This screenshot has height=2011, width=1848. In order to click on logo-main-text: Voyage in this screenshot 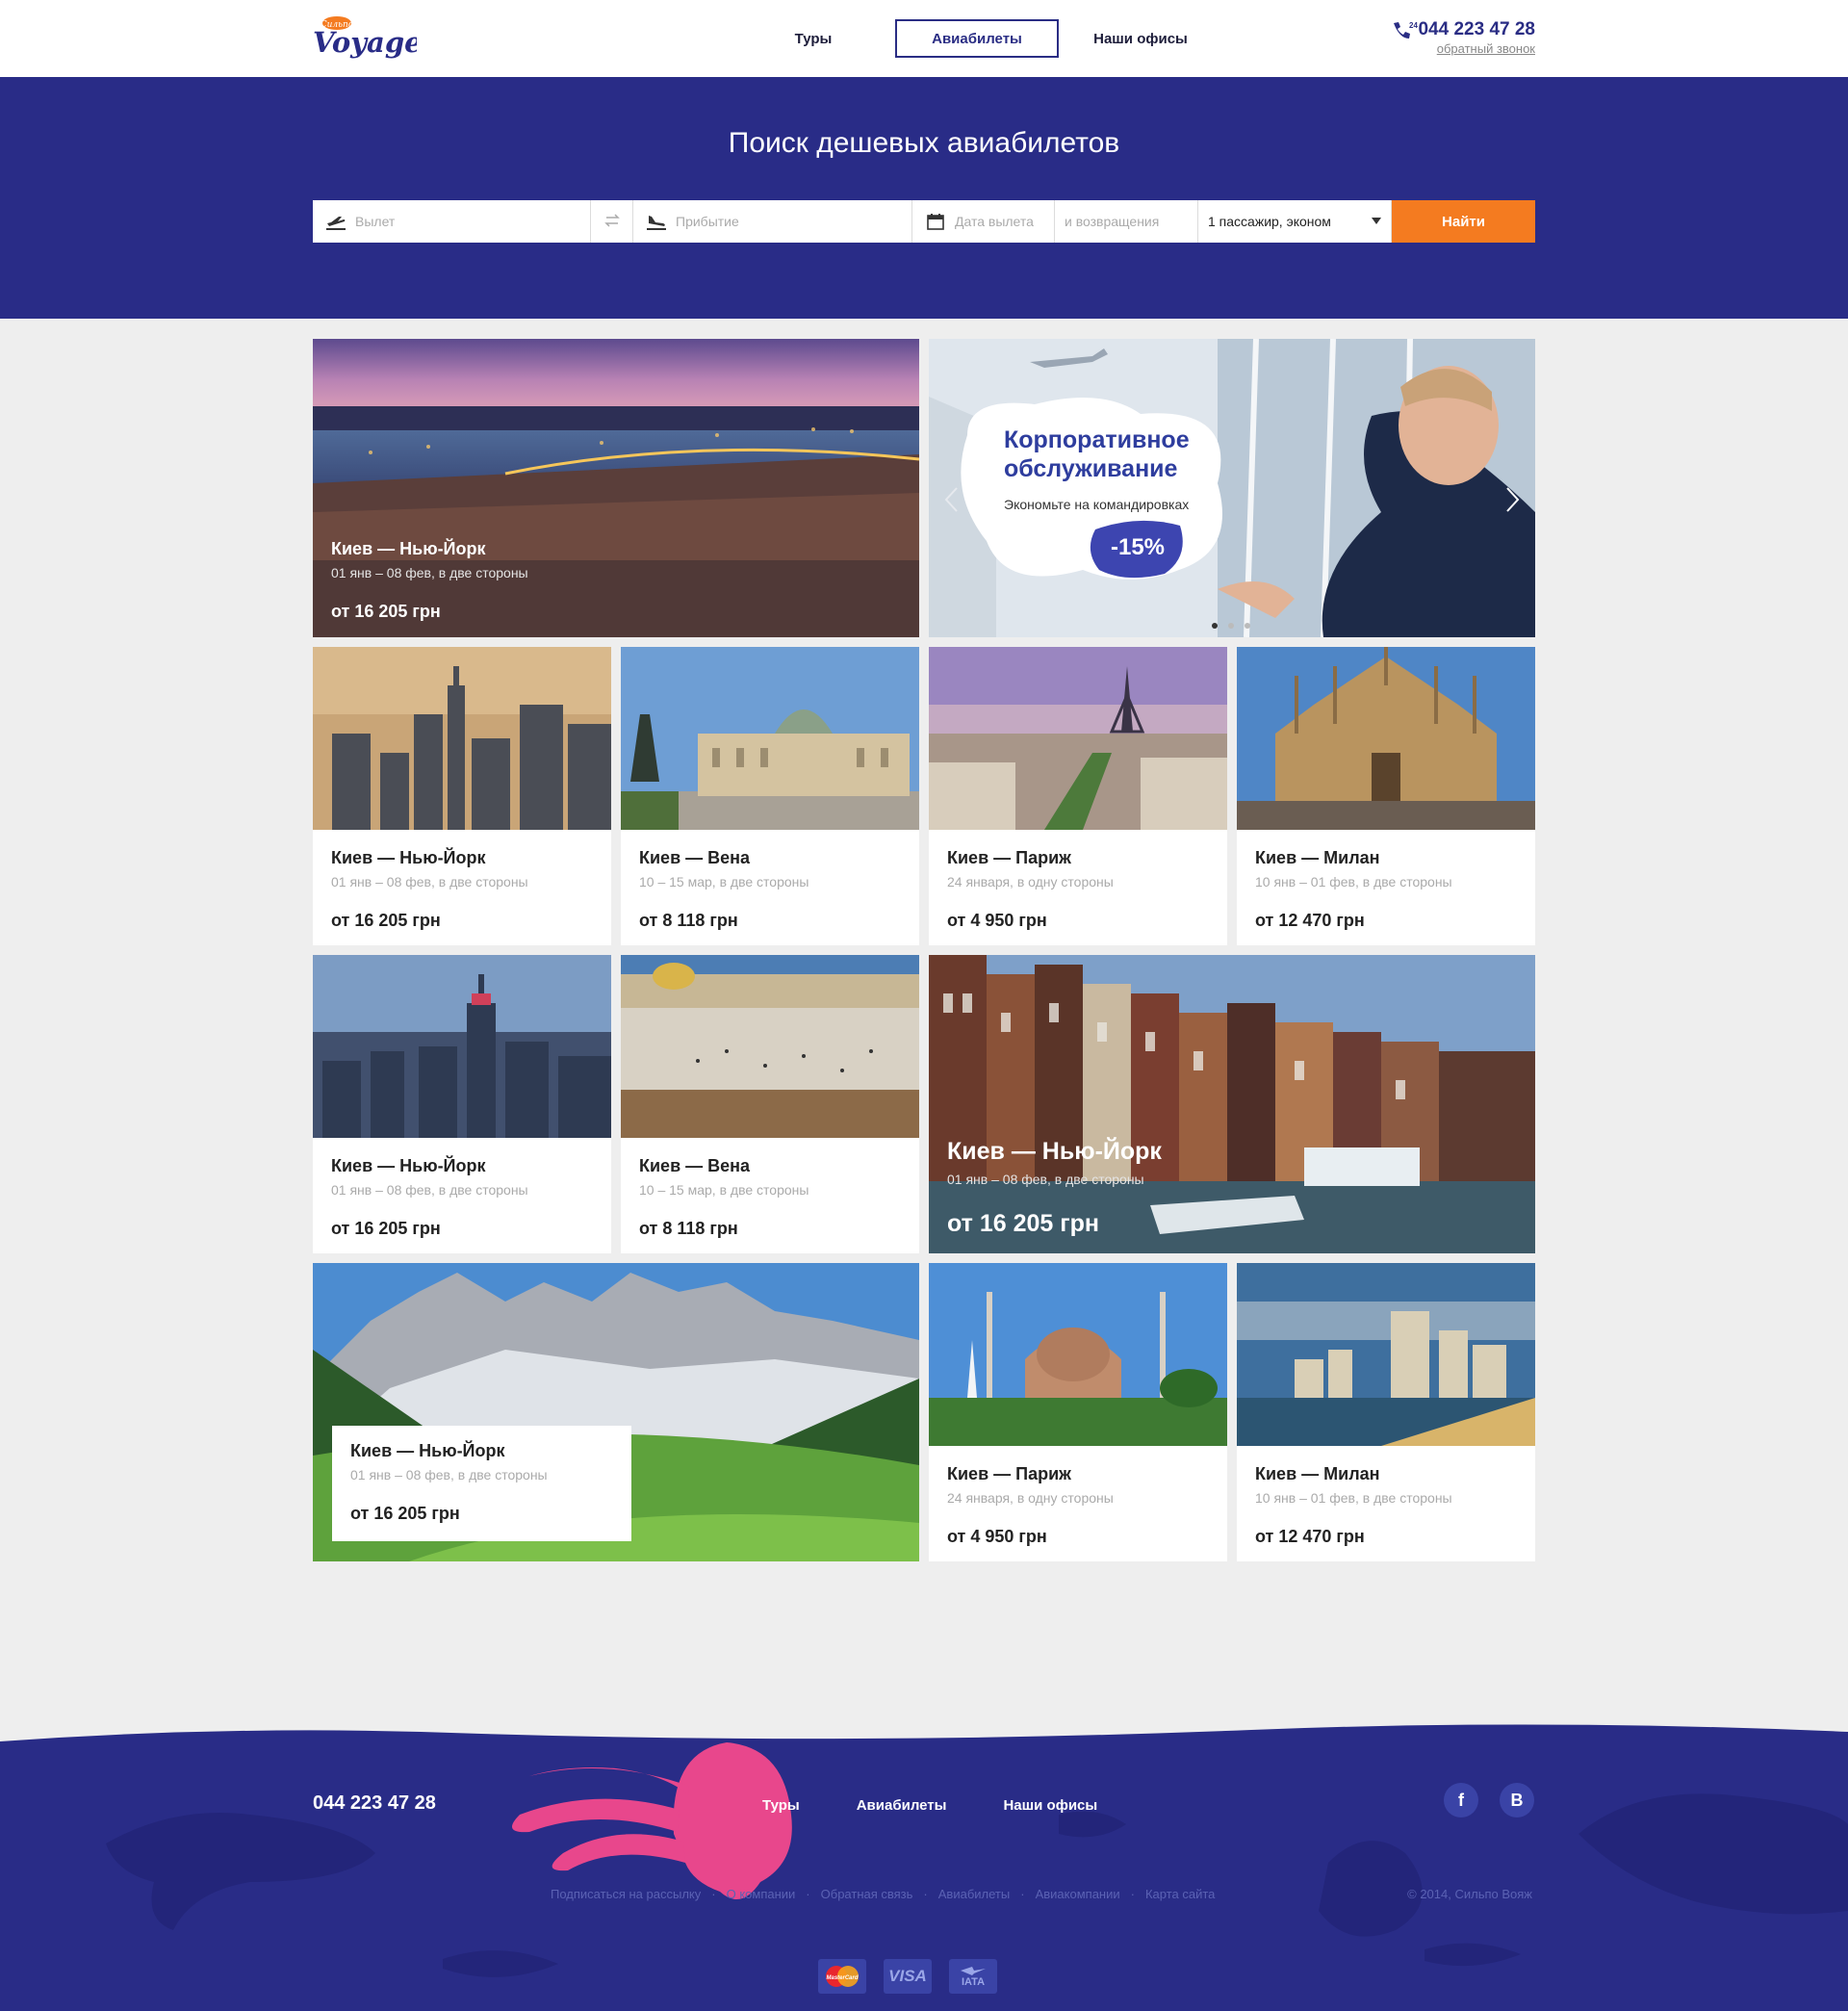, I will do `click(365, 42)`.